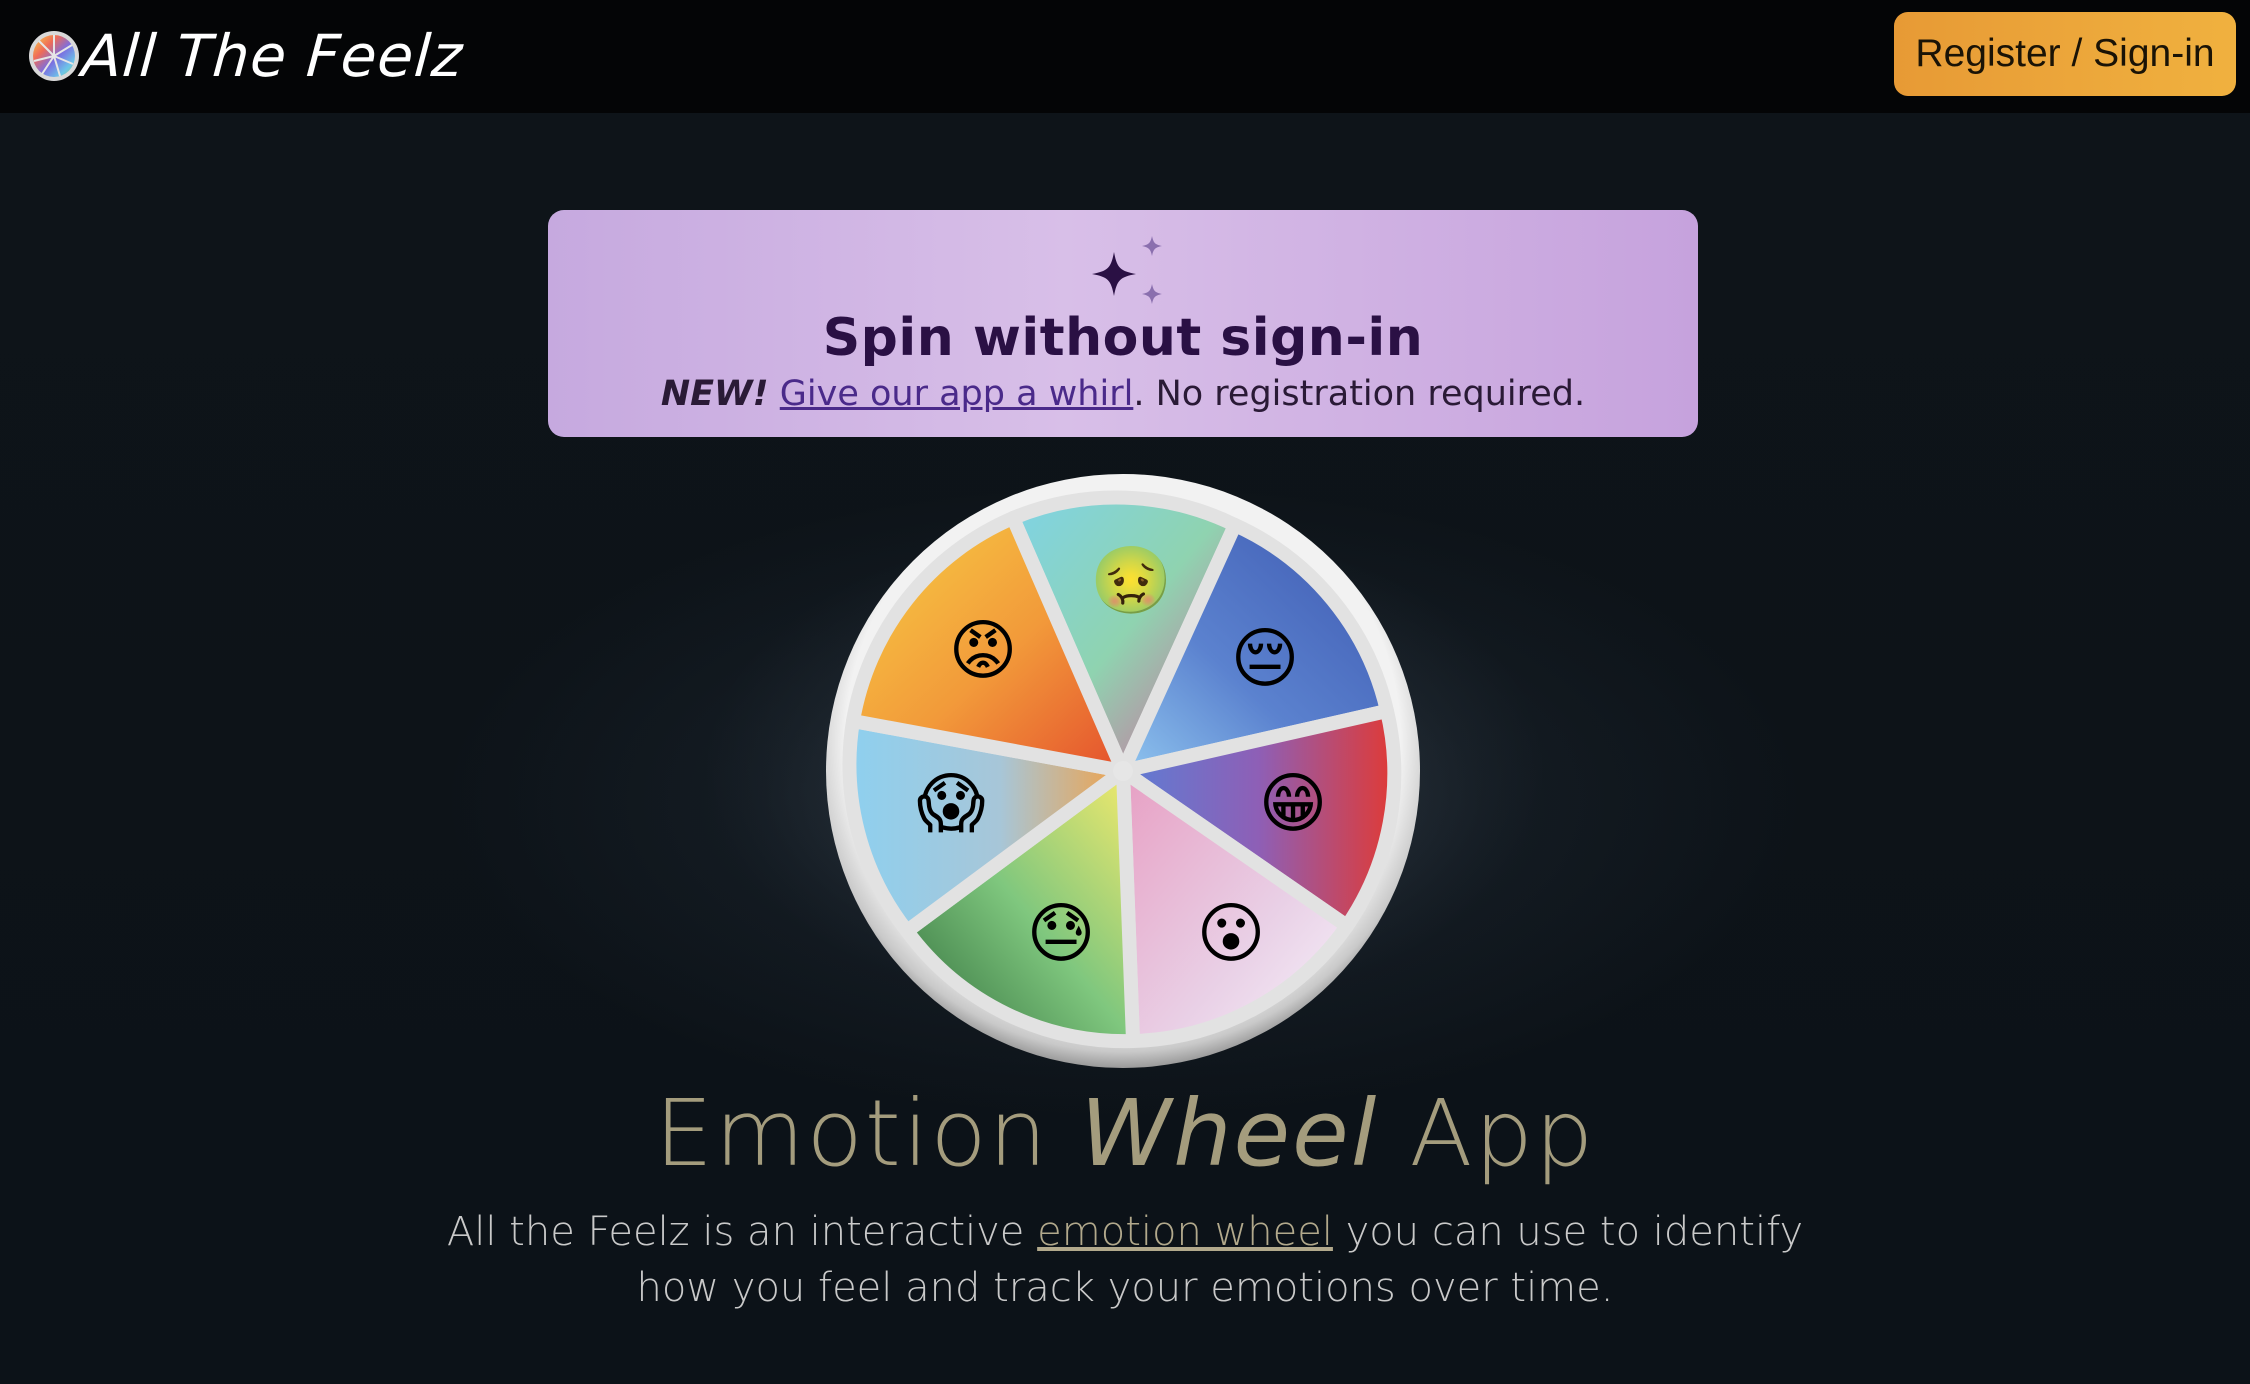 Image resolution: width=2250 pixels, height=1384 pixels. Describe the element at coordinates (1125, 1133) in the screenshot. I see `page-title: Emotion Wheel App` at that location.